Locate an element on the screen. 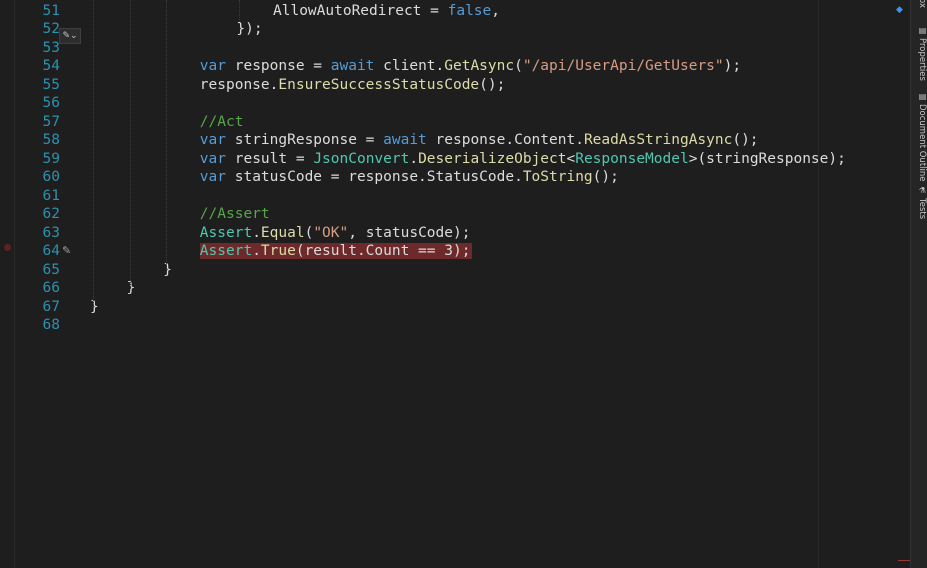  line-number: 56 is located at coordinates (51, 103).